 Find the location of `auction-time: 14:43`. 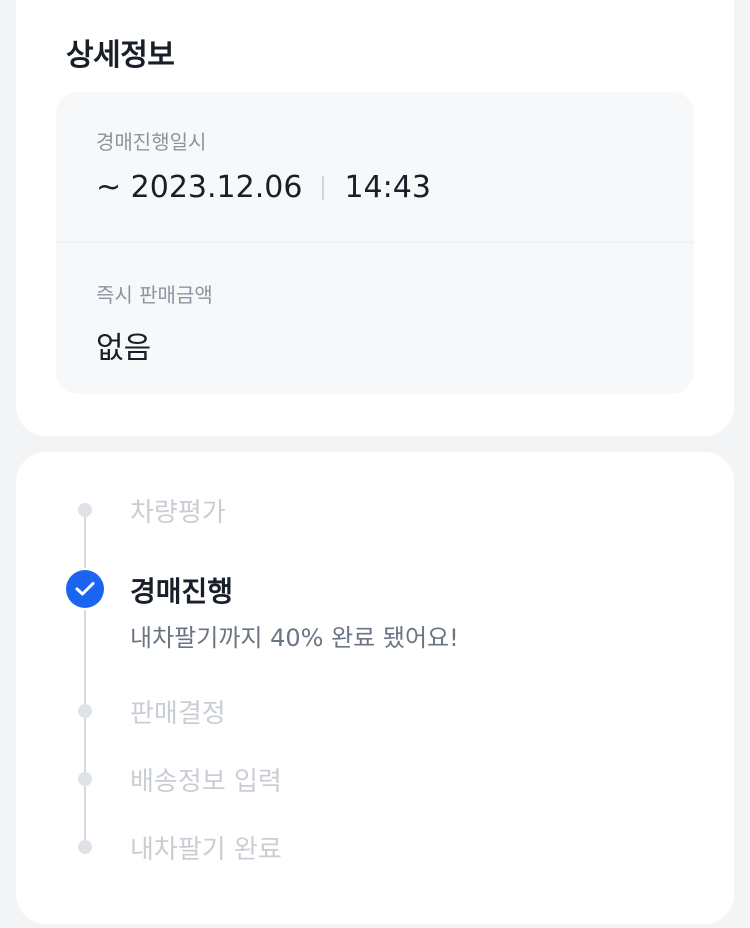

auction-time: 14:43 is located at coordinates (387, 187).